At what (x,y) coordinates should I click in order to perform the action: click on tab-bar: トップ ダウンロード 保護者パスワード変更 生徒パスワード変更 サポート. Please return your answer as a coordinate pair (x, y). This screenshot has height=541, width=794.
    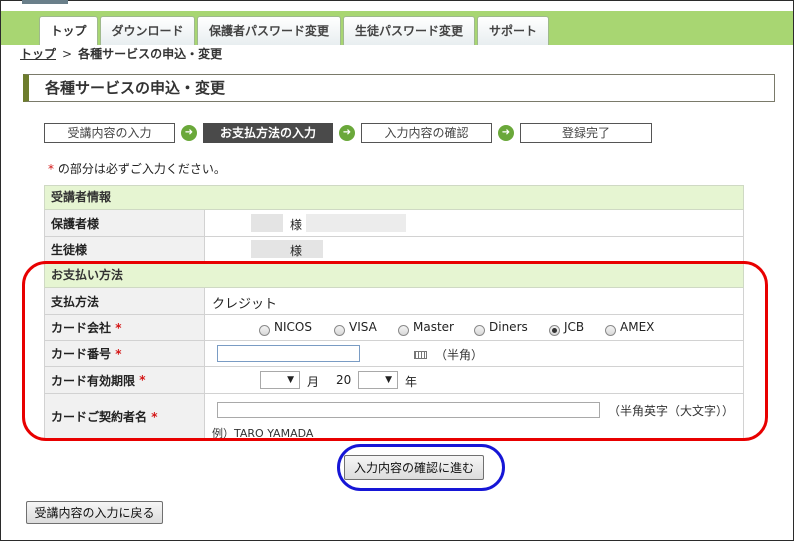
    Looking at the image, I should click on (397, 28).